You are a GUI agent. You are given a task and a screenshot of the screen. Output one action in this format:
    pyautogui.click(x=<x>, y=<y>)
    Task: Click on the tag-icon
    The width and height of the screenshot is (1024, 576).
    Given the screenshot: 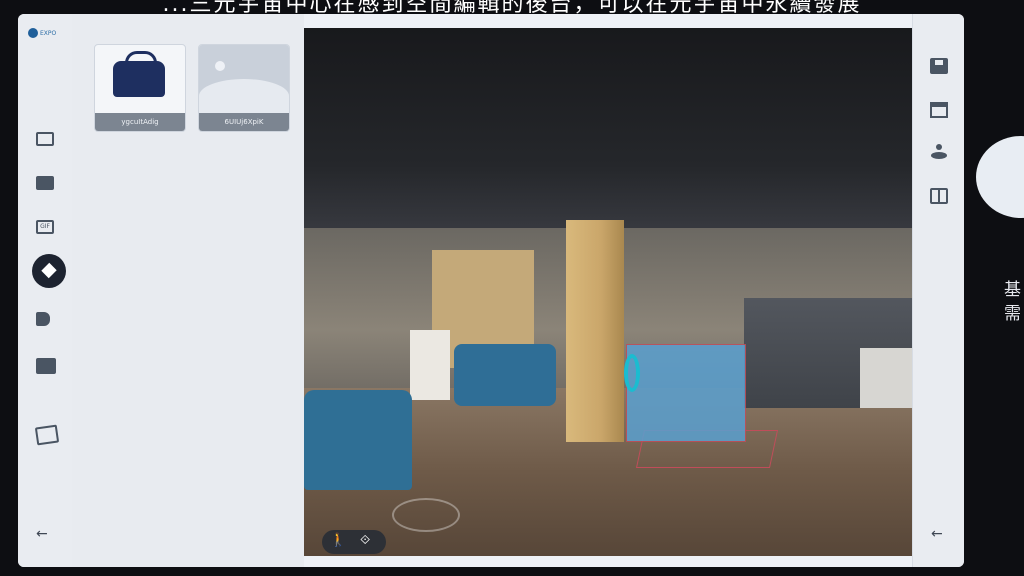 What is the action you would take?
    pyautogui.click(x=43, y=319)
    